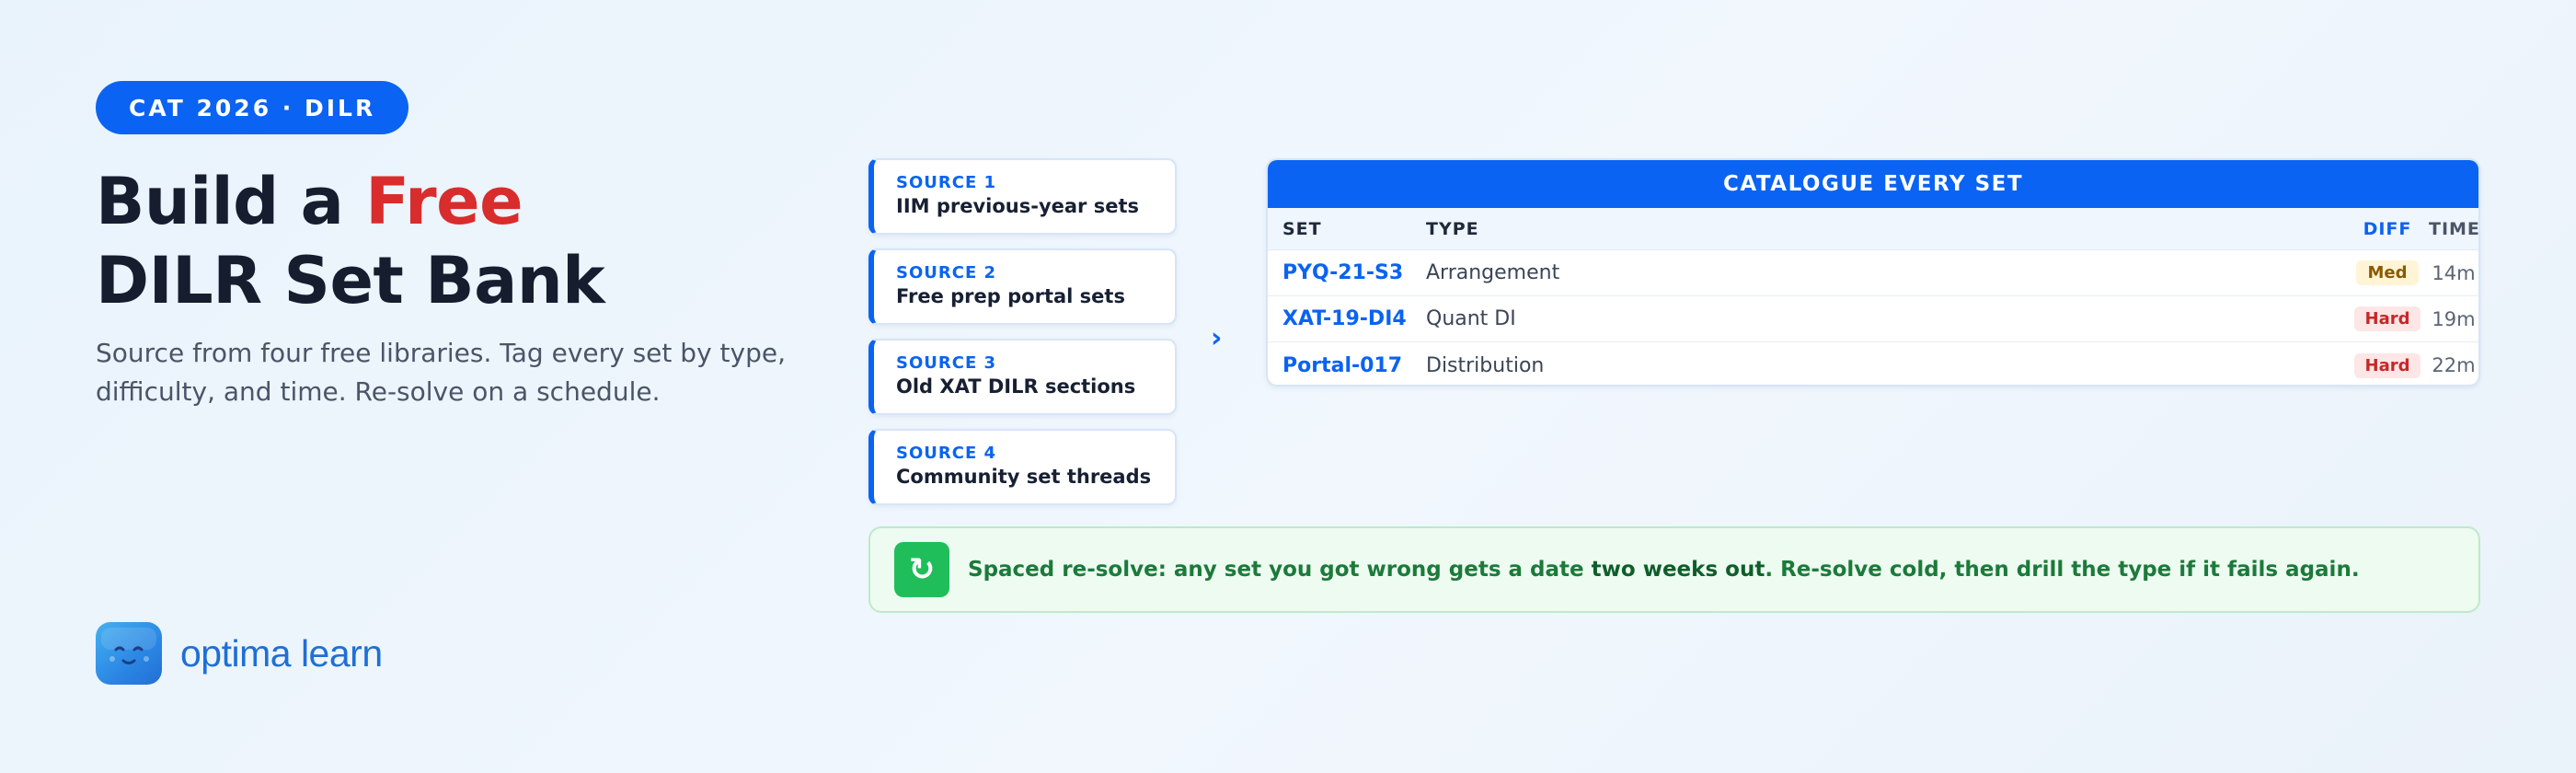  I want to click on source-title: IIM previous-year sets, so click(1018, 206).